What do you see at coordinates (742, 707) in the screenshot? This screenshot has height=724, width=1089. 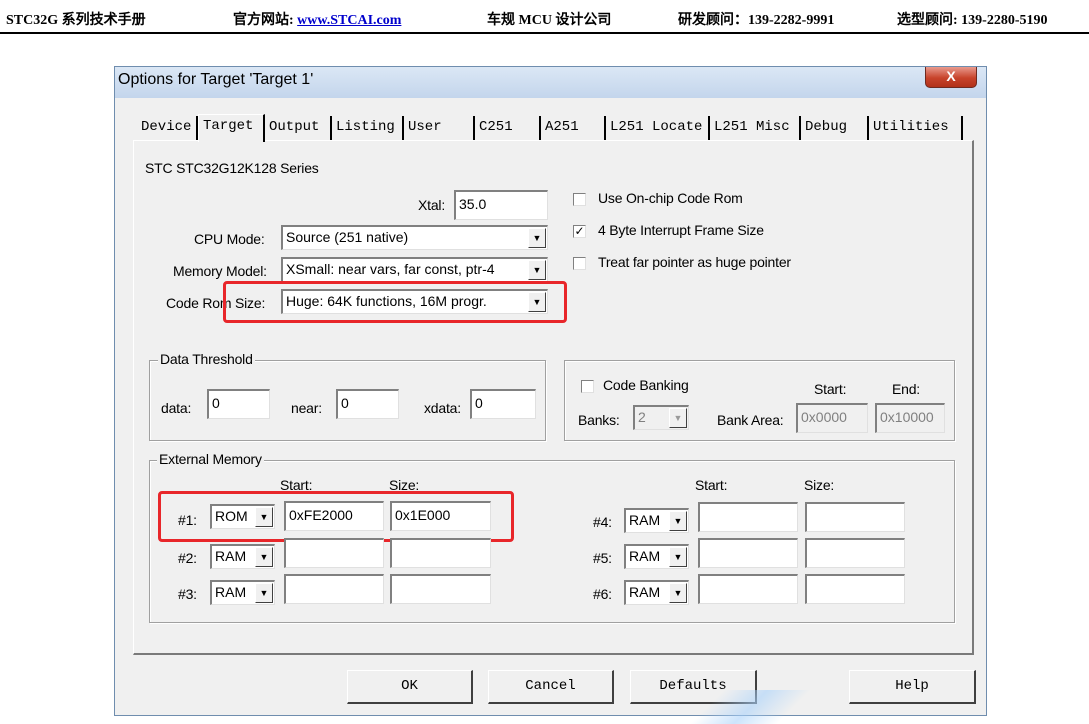 I see `watermark-decoration` at bounding box center [742, 707].